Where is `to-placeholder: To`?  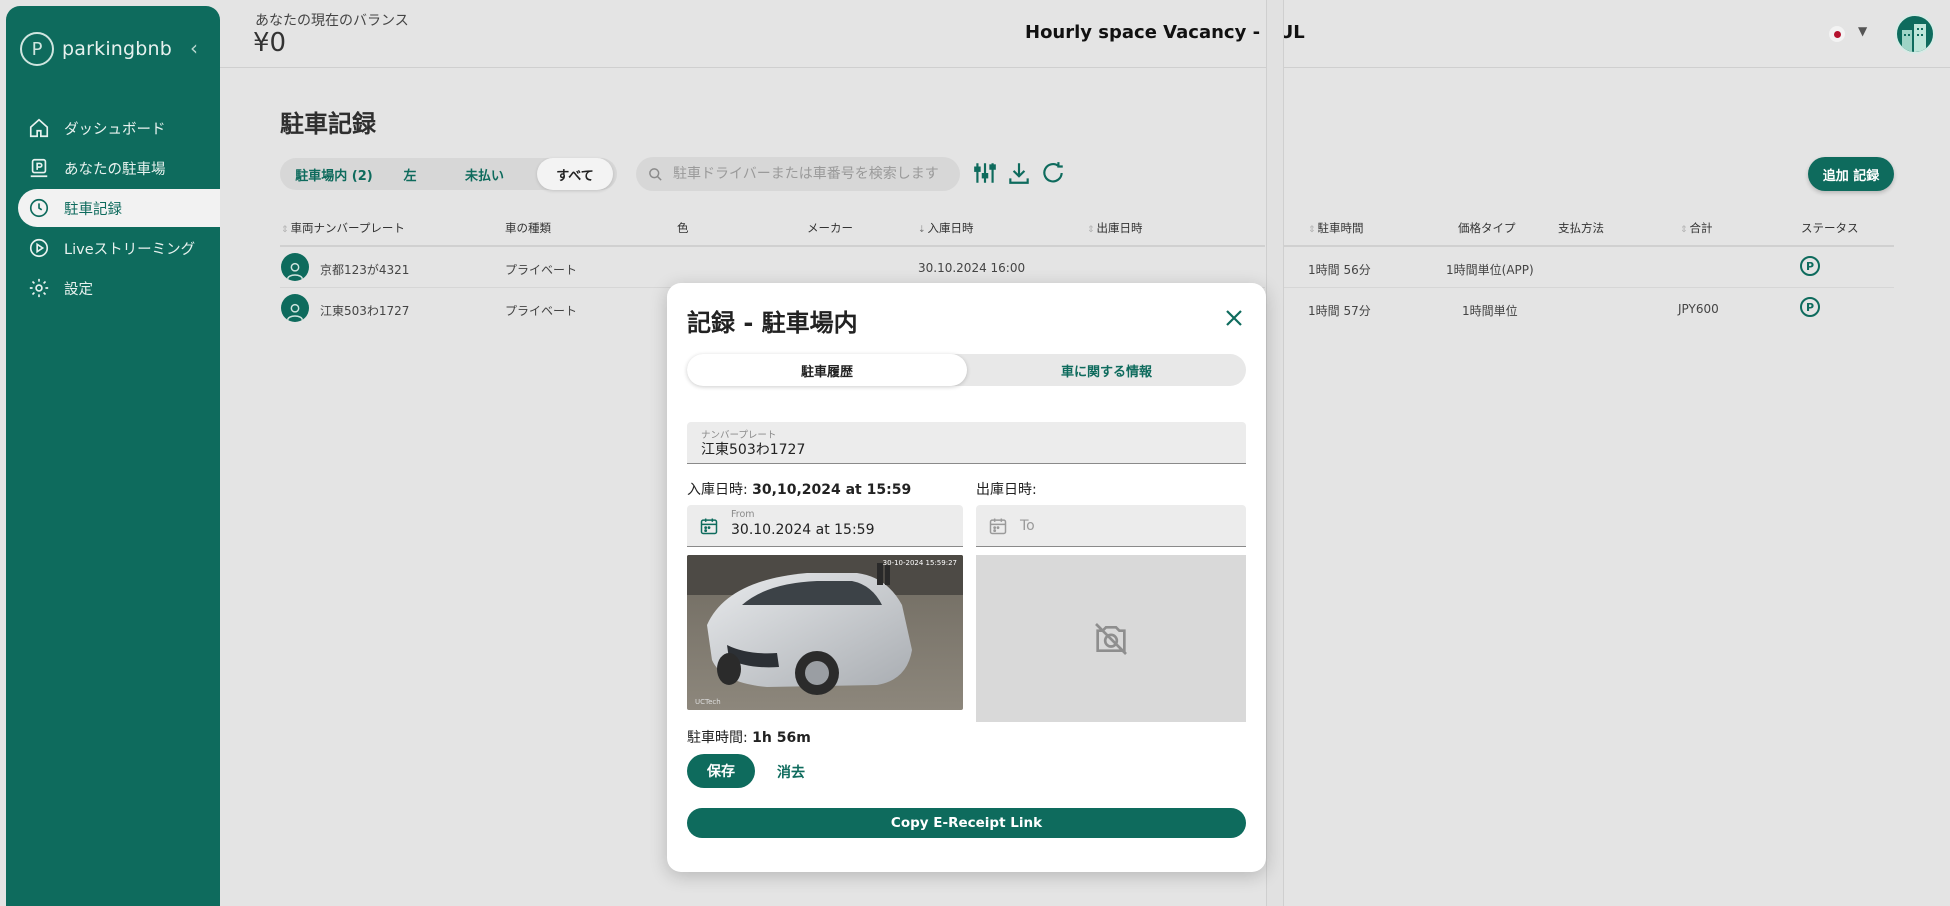 to-placeholder: To is located at coordinates (1027, 526).